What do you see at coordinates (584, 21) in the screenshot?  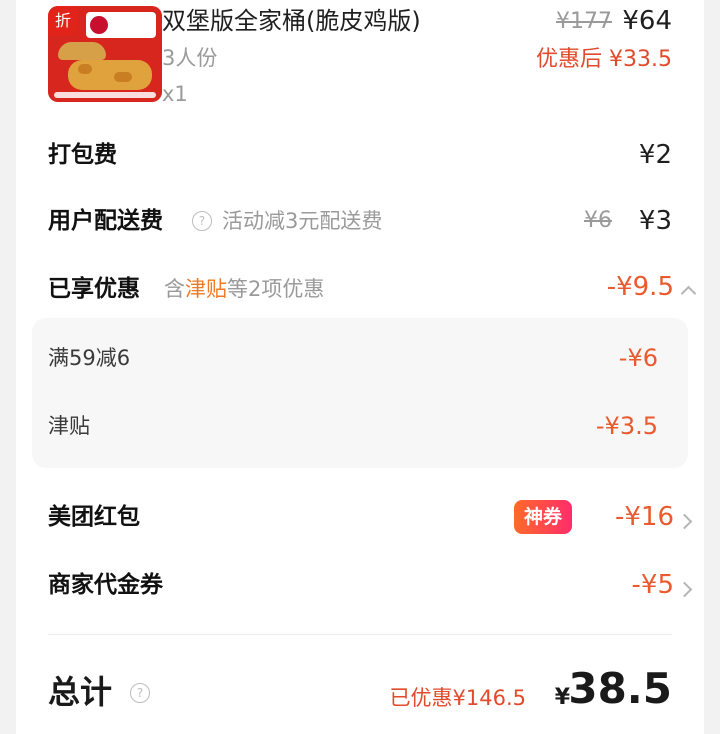 I see `product-original-price: ¥177` at bounding box center [584, 21].